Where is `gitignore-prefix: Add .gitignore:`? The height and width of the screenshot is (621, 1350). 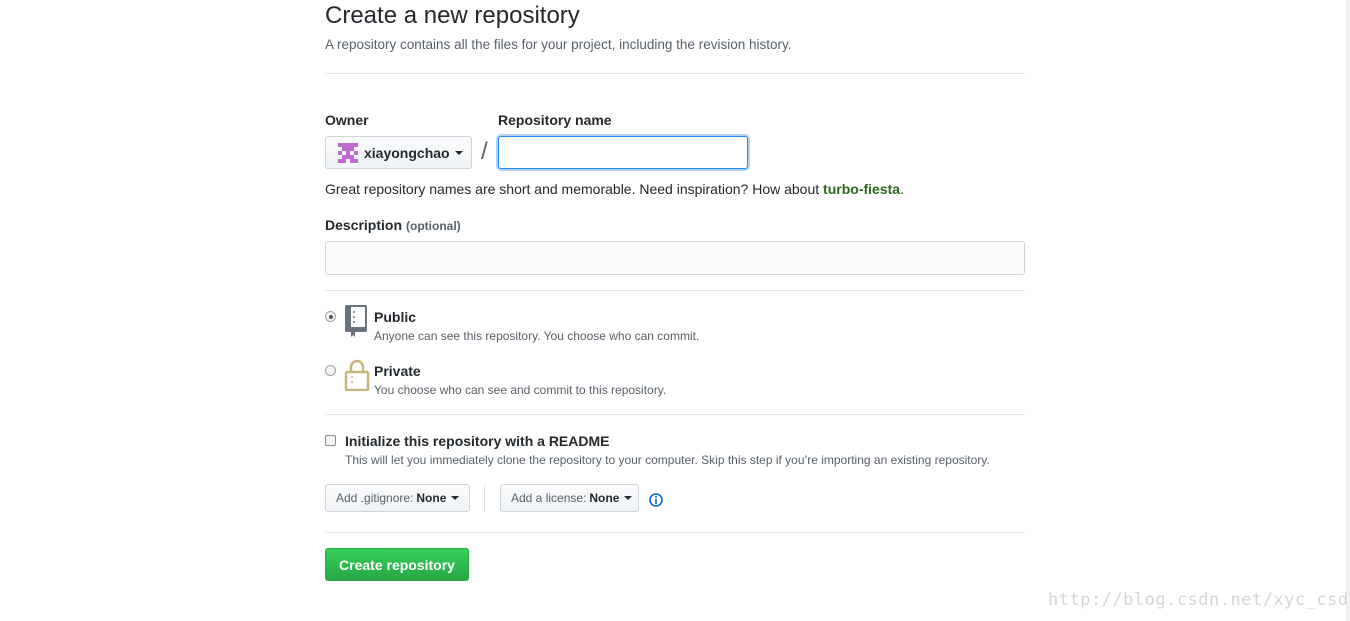 gitignore-prefix: Add .gitignore: is located at coordinates (375, 498).